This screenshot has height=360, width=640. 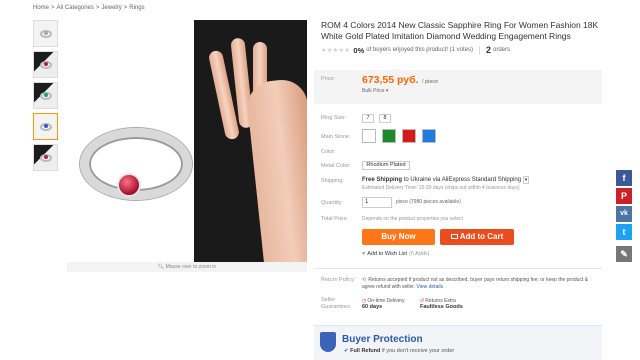 What do you see at coordinates (111, 8) in the screenshot?
I see `breadcrumb-jewelry: Jewelry` at bounding box center [111, 8].